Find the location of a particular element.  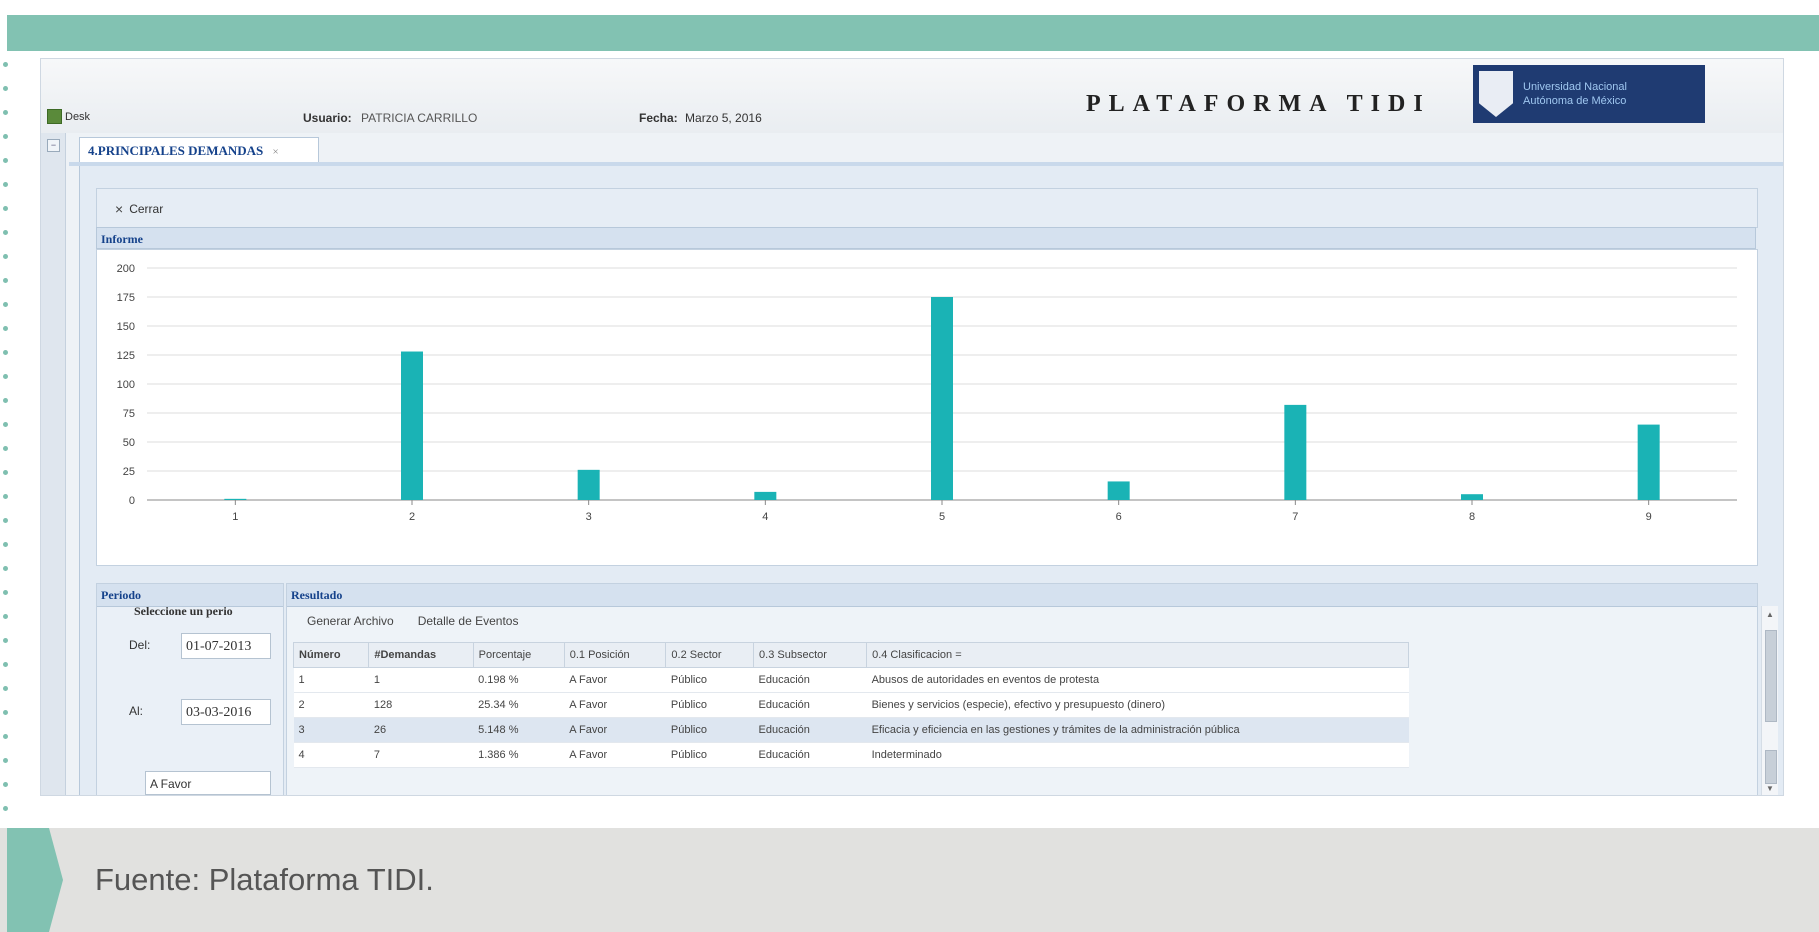

del-date-field: 01-07-2013 is located at coordinates (226, 646).